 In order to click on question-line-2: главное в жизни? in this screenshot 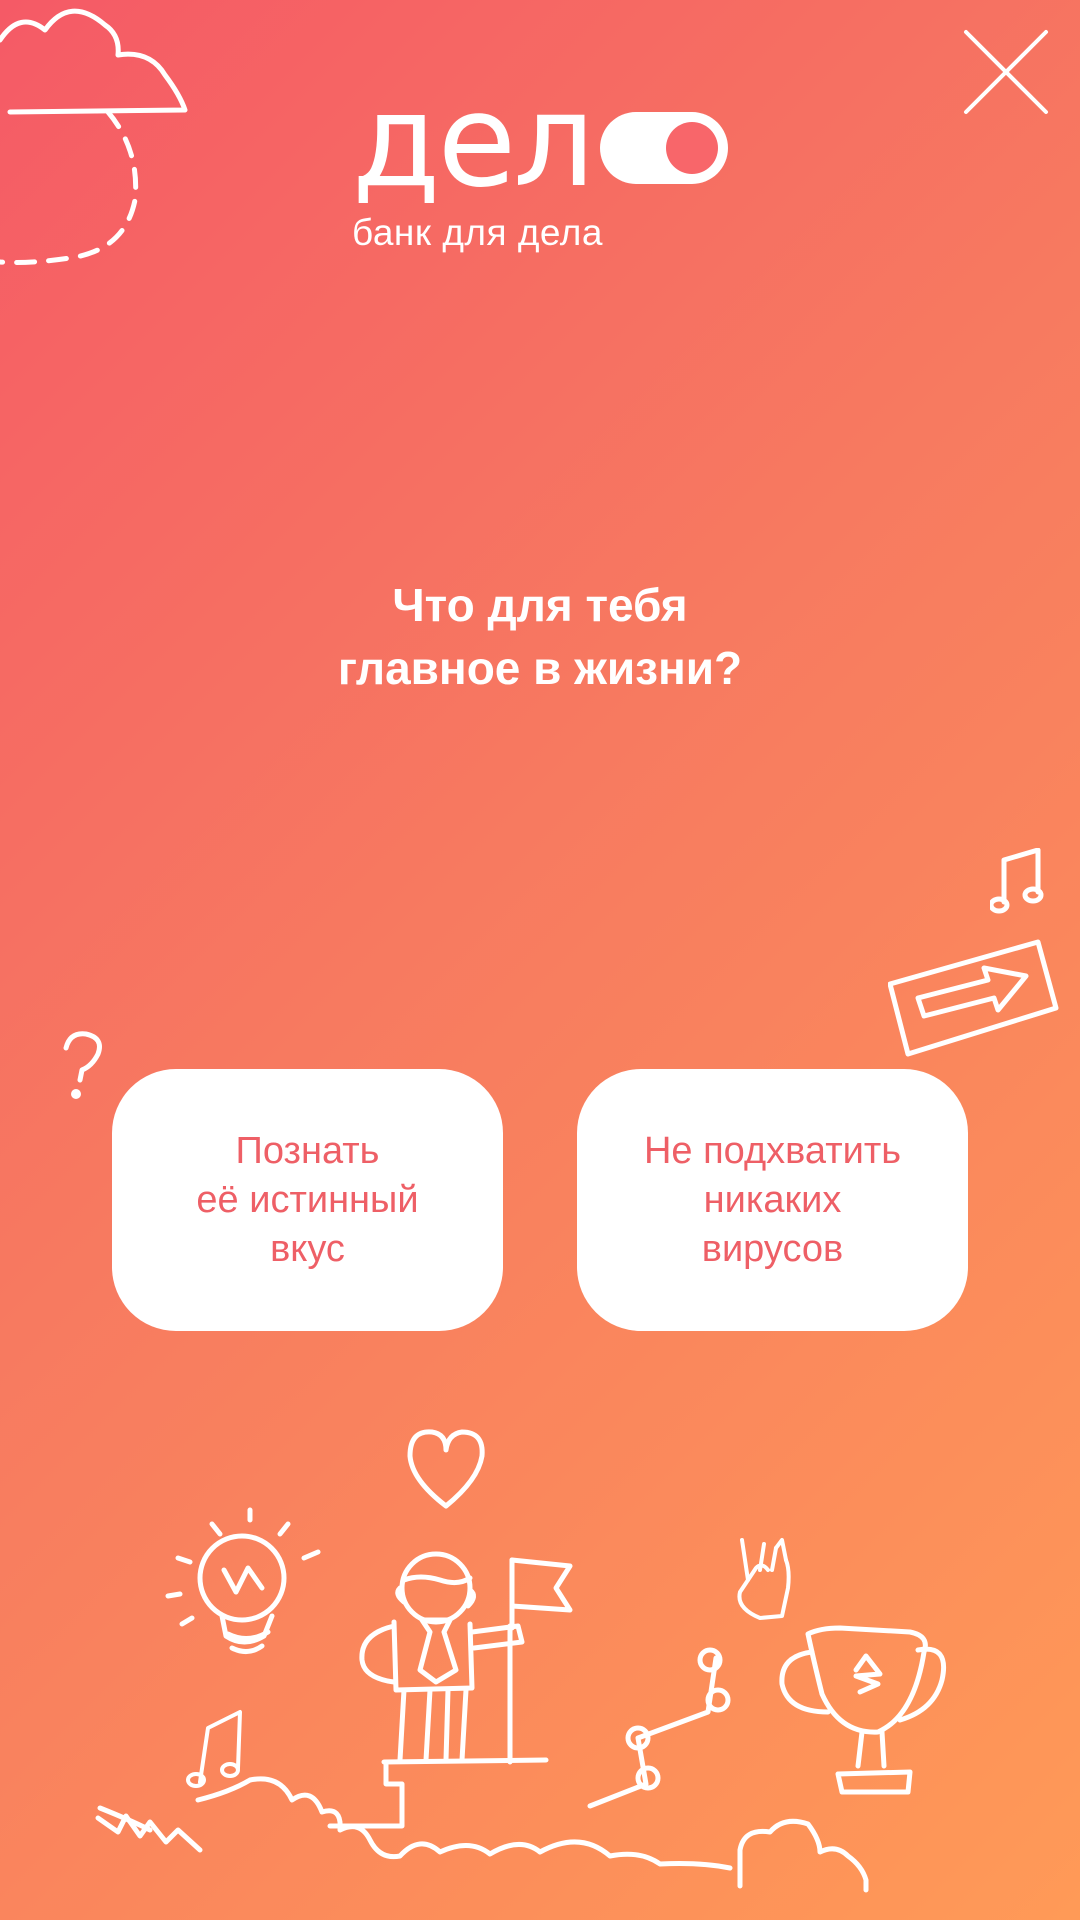, I will do `click(540, 668)`.